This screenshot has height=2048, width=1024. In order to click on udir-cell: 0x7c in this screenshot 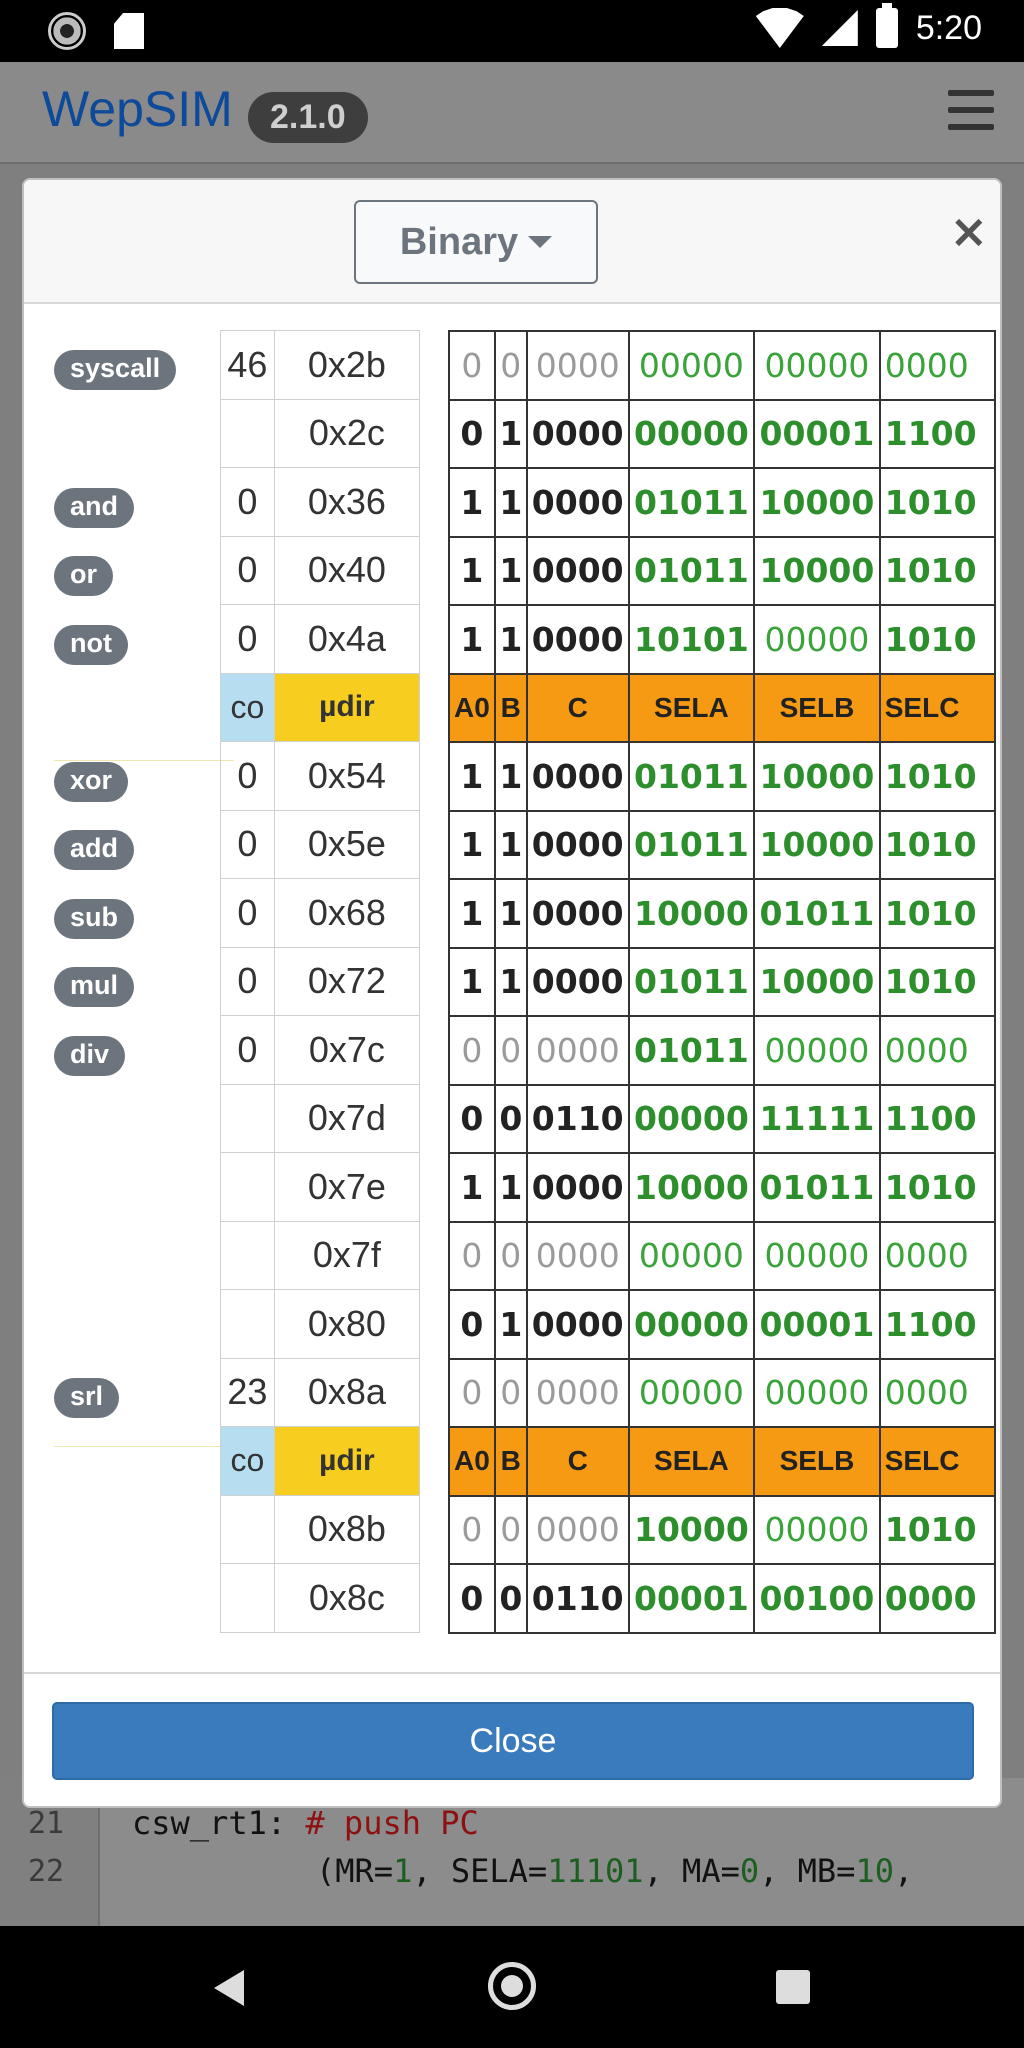, I will do `click(347, 1050)`.